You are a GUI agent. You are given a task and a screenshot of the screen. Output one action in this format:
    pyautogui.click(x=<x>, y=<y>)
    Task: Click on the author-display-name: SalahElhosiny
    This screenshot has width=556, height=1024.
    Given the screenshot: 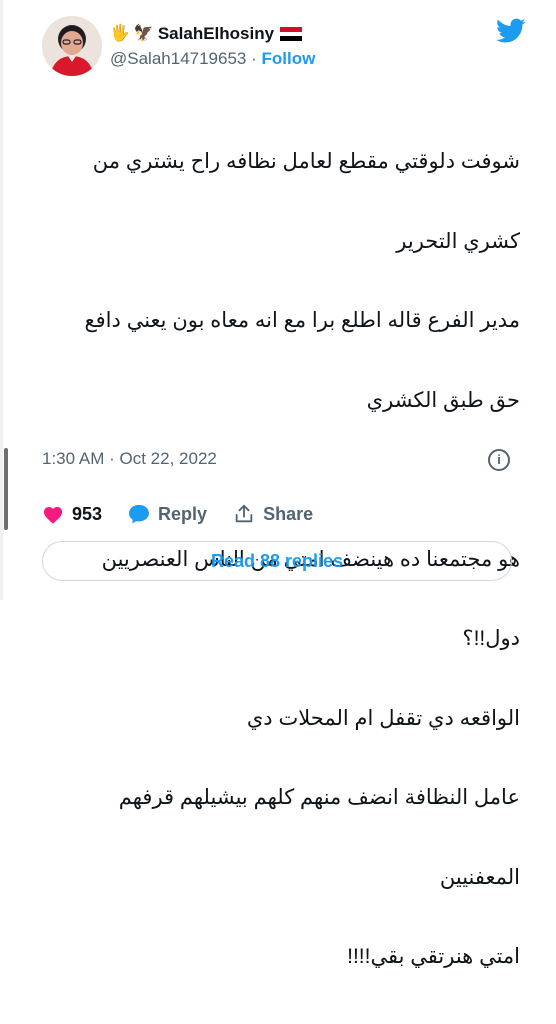 What is the action you would take?
    pyautogui.click(x=216, y=34)
    